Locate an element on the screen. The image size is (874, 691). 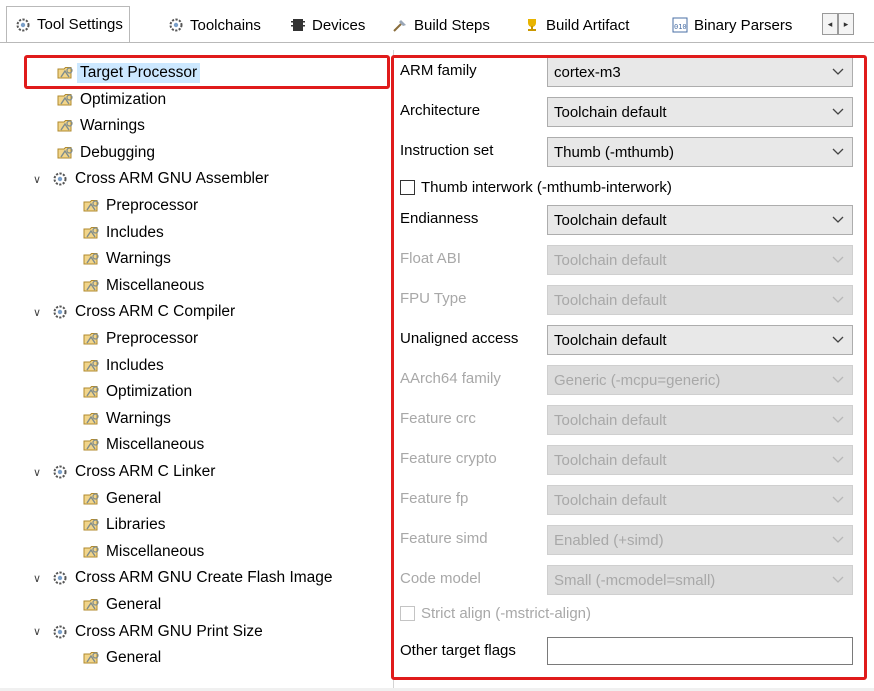
field-label: AArch64 family is located at coordinates (450, 378).